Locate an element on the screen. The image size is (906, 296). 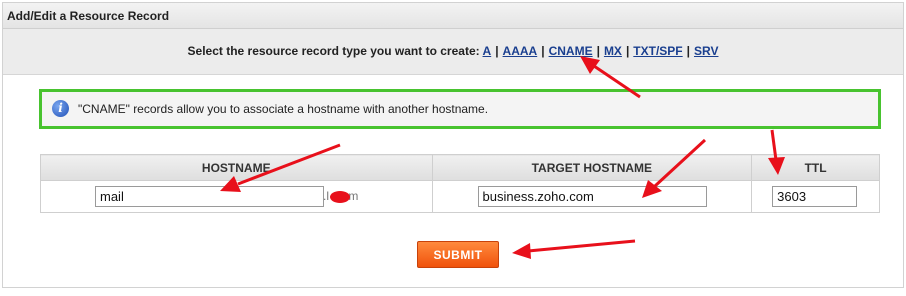
redaction-mark is located at coordinates (340, 197).